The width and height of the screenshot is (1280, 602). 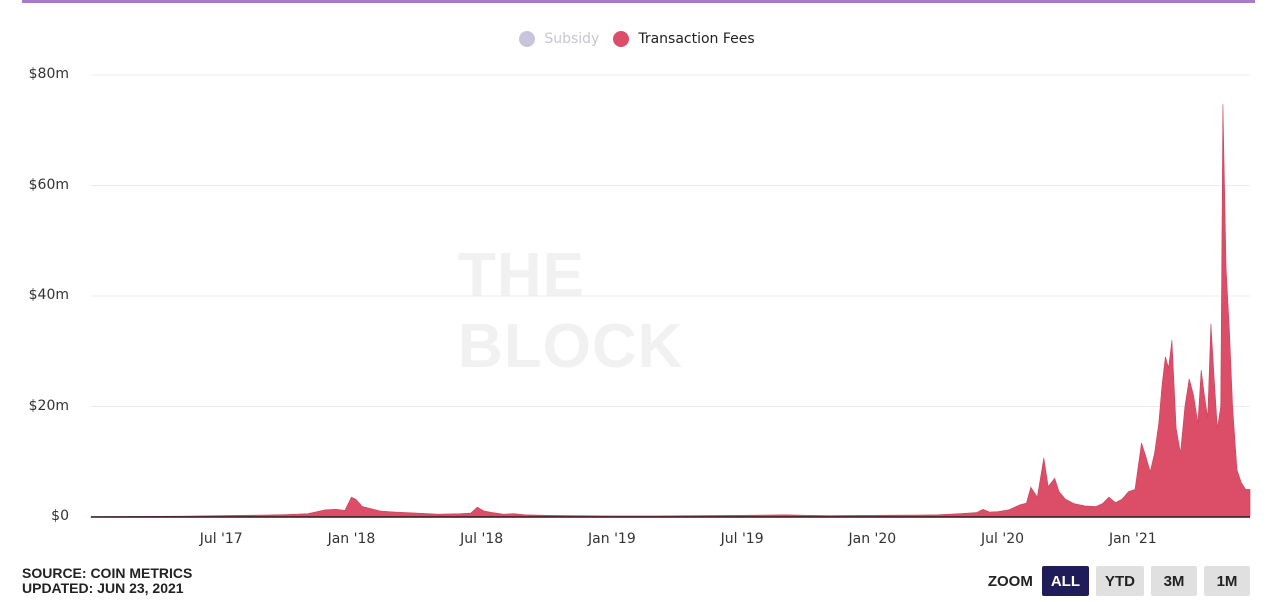 What do you see at coordinates (612, 539) in the screenshot?
I see `x-tick-label: Jan '19` at bounding box center [612, 539].